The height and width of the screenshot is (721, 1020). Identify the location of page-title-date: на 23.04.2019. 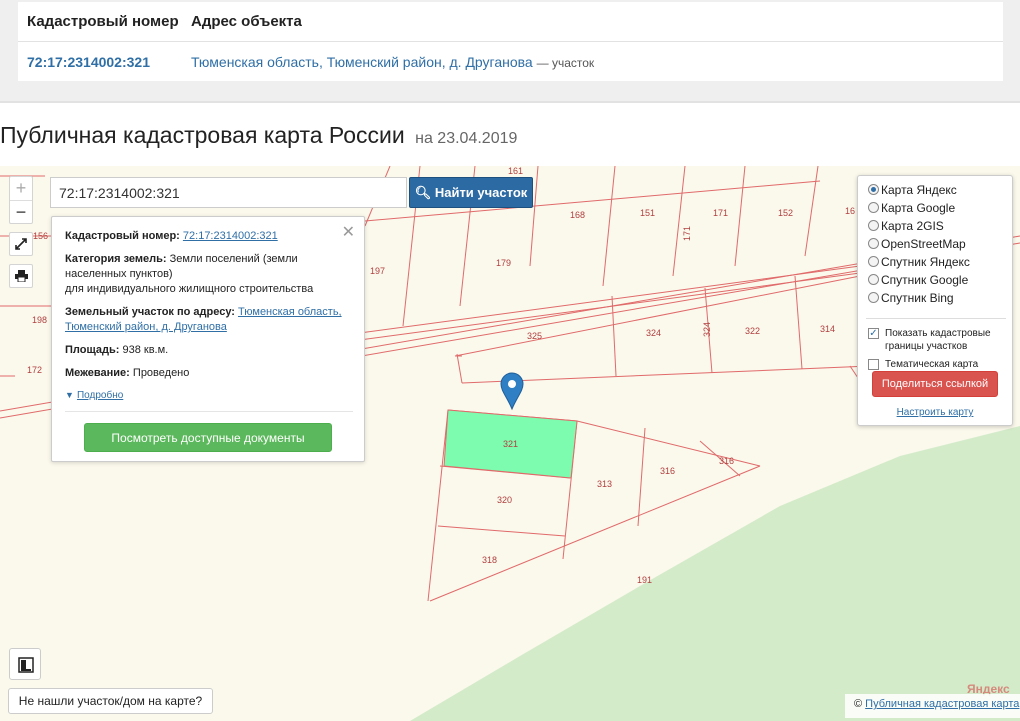
(466, 138).